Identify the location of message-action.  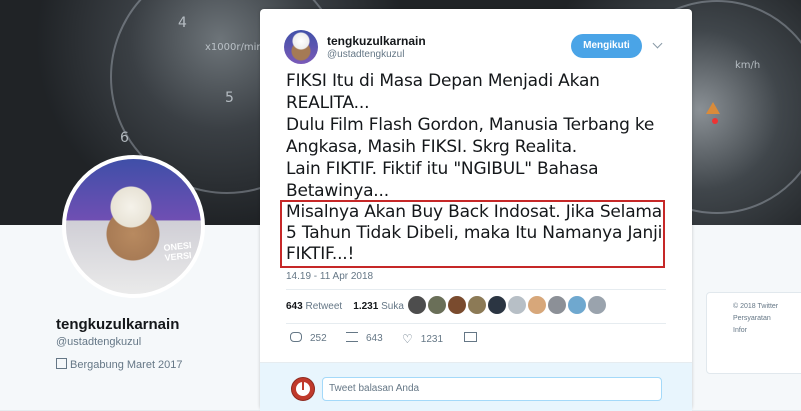
(470, 338).